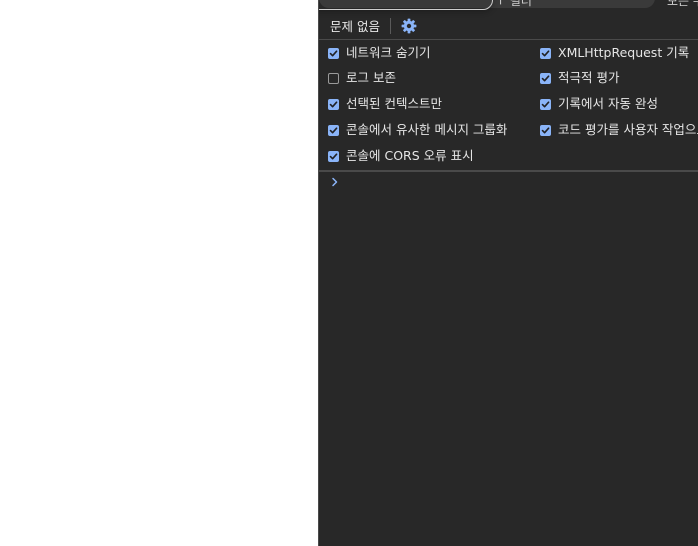 The image size is (698, 546). What do you see at coordinates (608, 103) in the screenshot?
I see `setting-label: 기록에서 자동 완성` at bounding box center [608, 103].